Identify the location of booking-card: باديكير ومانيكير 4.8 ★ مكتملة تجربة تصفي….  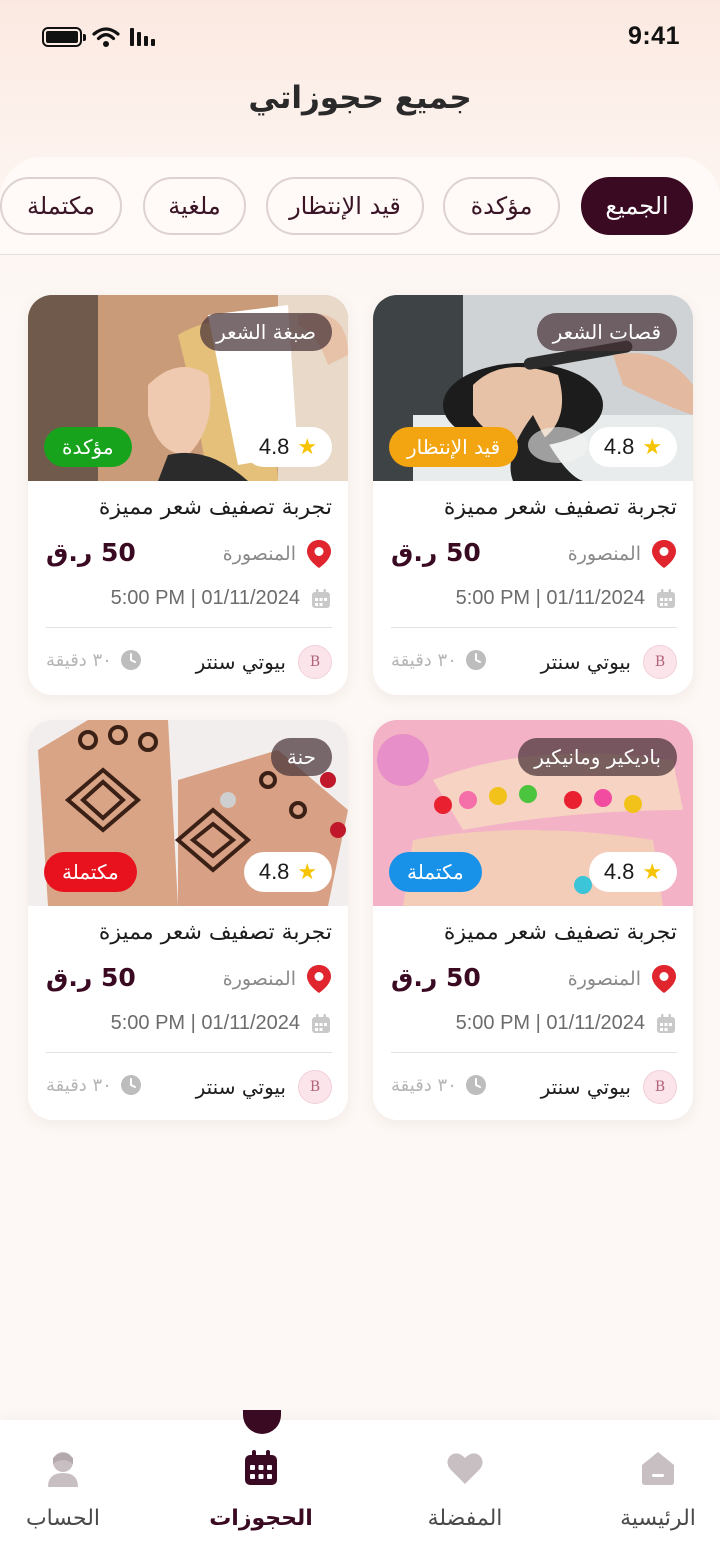
(533, 920).